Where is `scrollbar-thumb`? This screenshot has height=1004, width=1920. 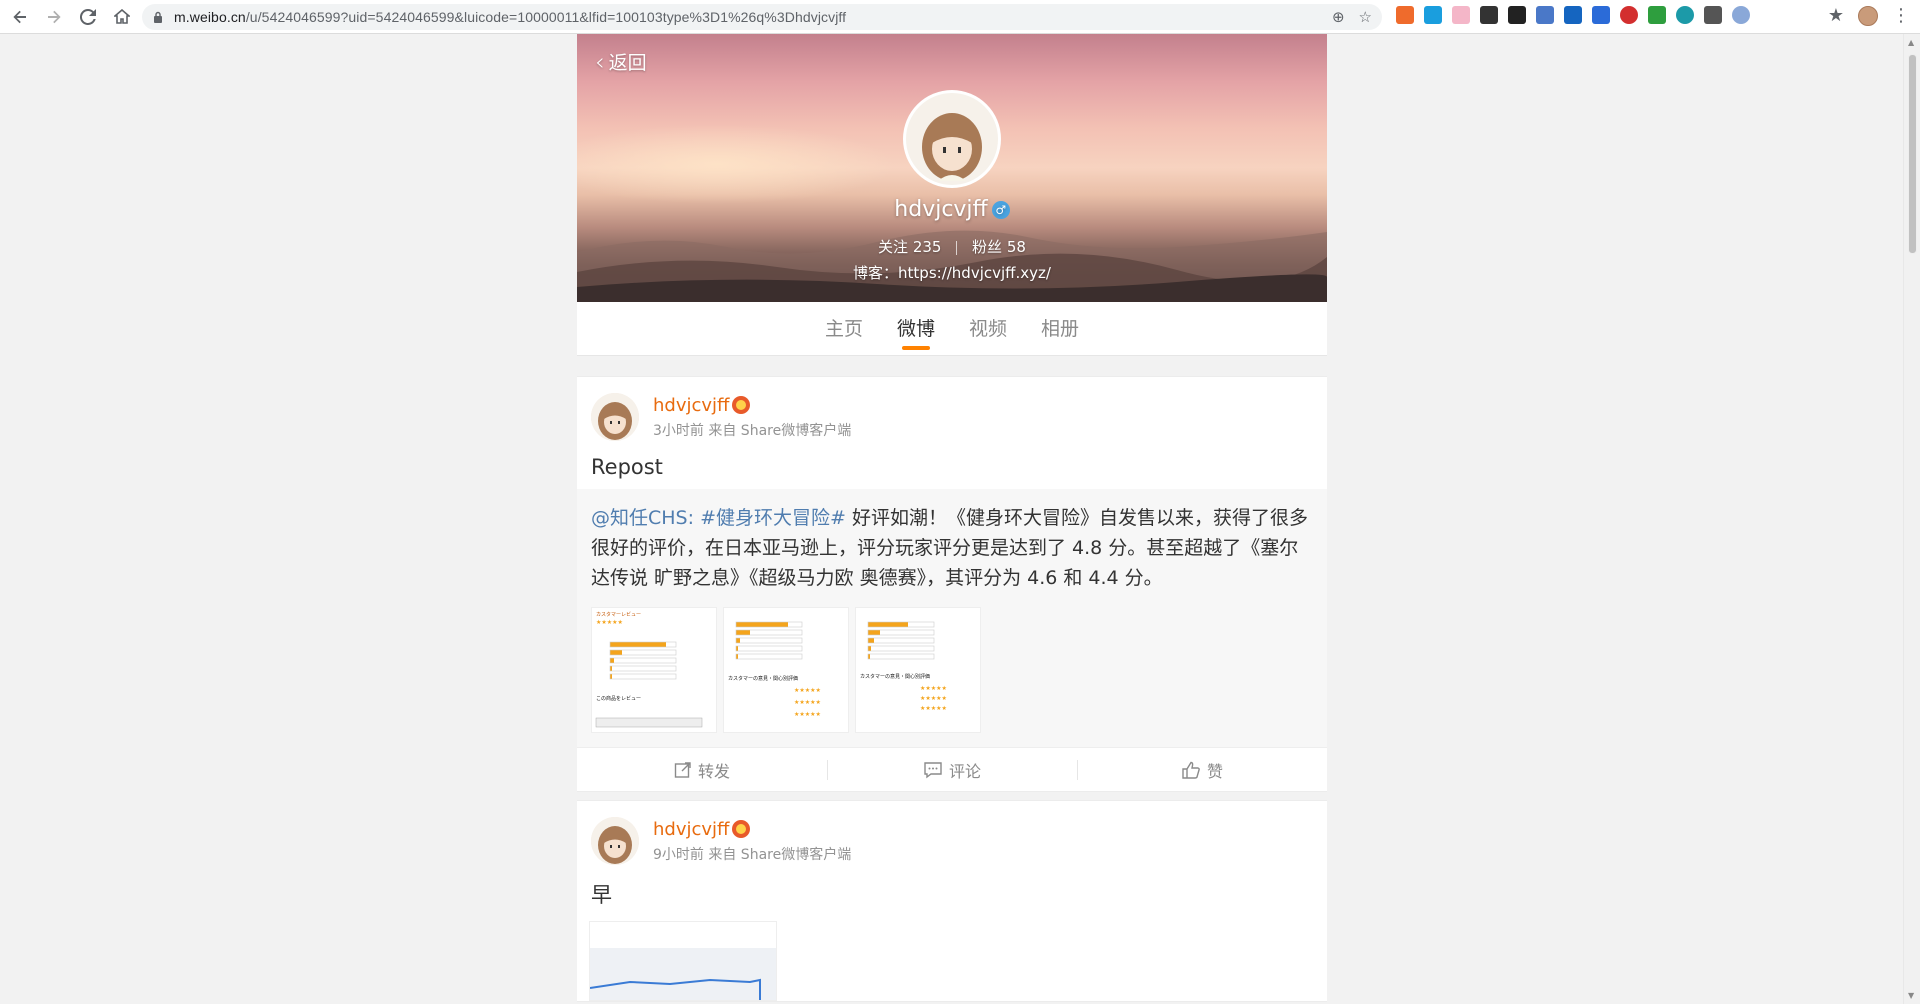 scrollbar-thumb is located at coordinates (1912, 154).